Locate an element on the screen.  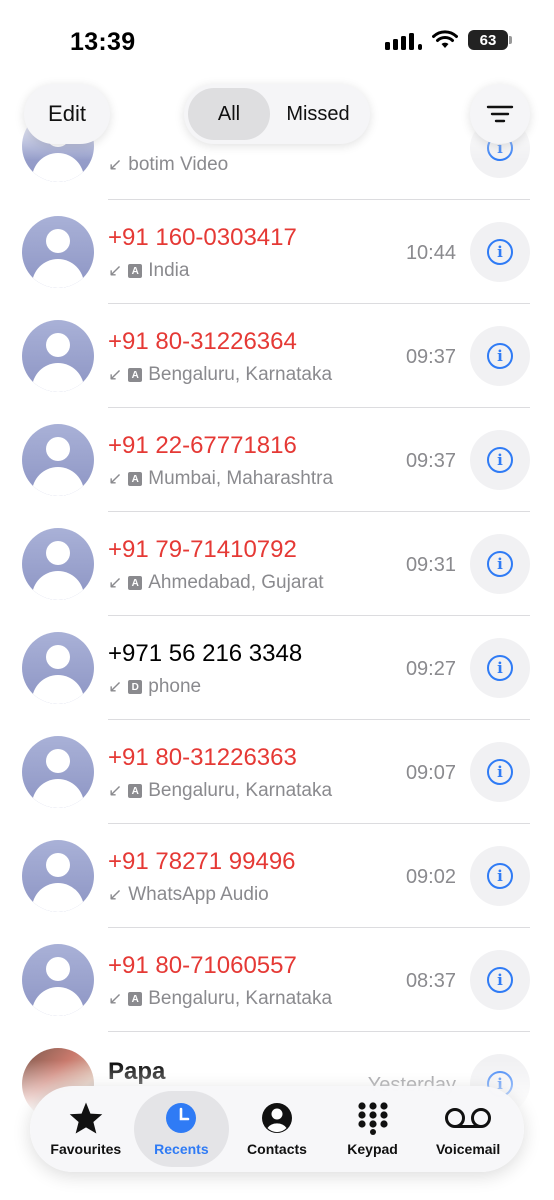
battery-icon: 63 is located at coordinates (490, 40).